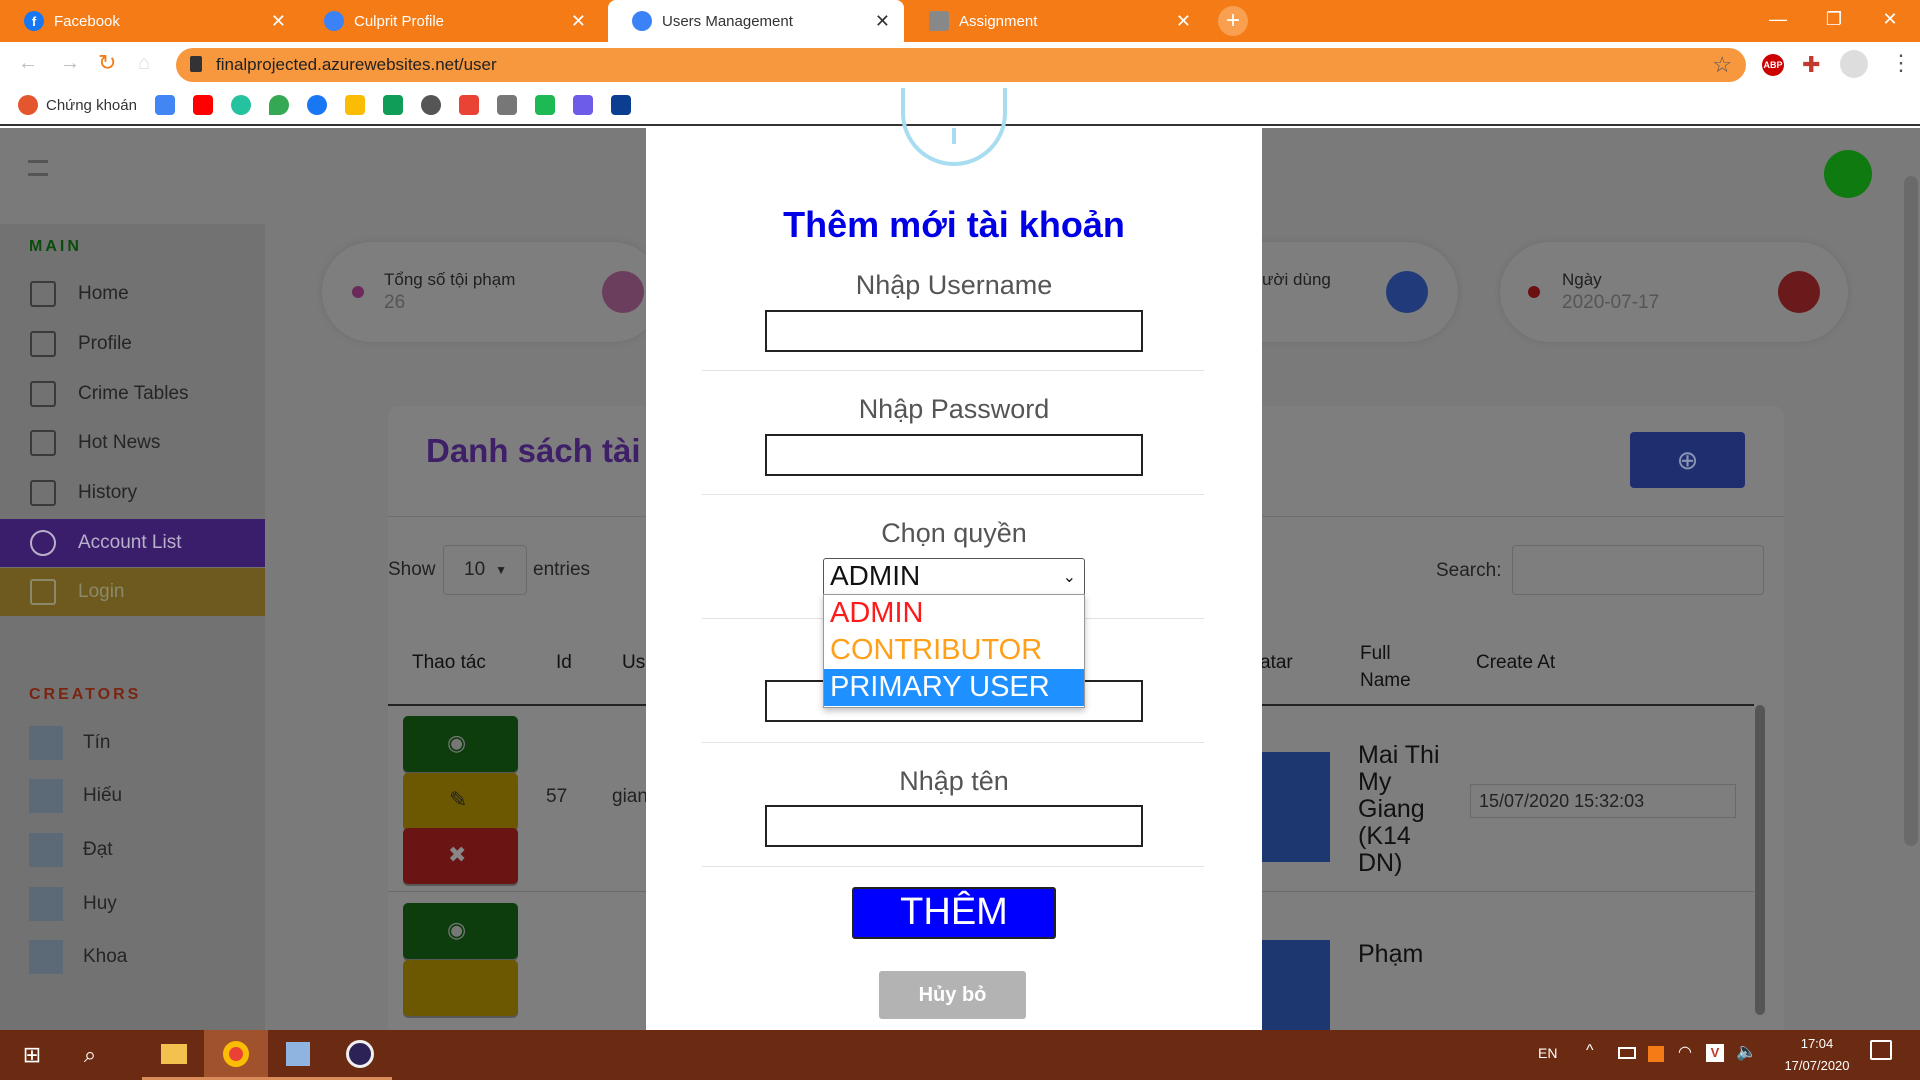 This screenshot has width=1920, height=1080. I want to click on sidebar-item-crime-tables: Crime Tables, so click(132, 394).